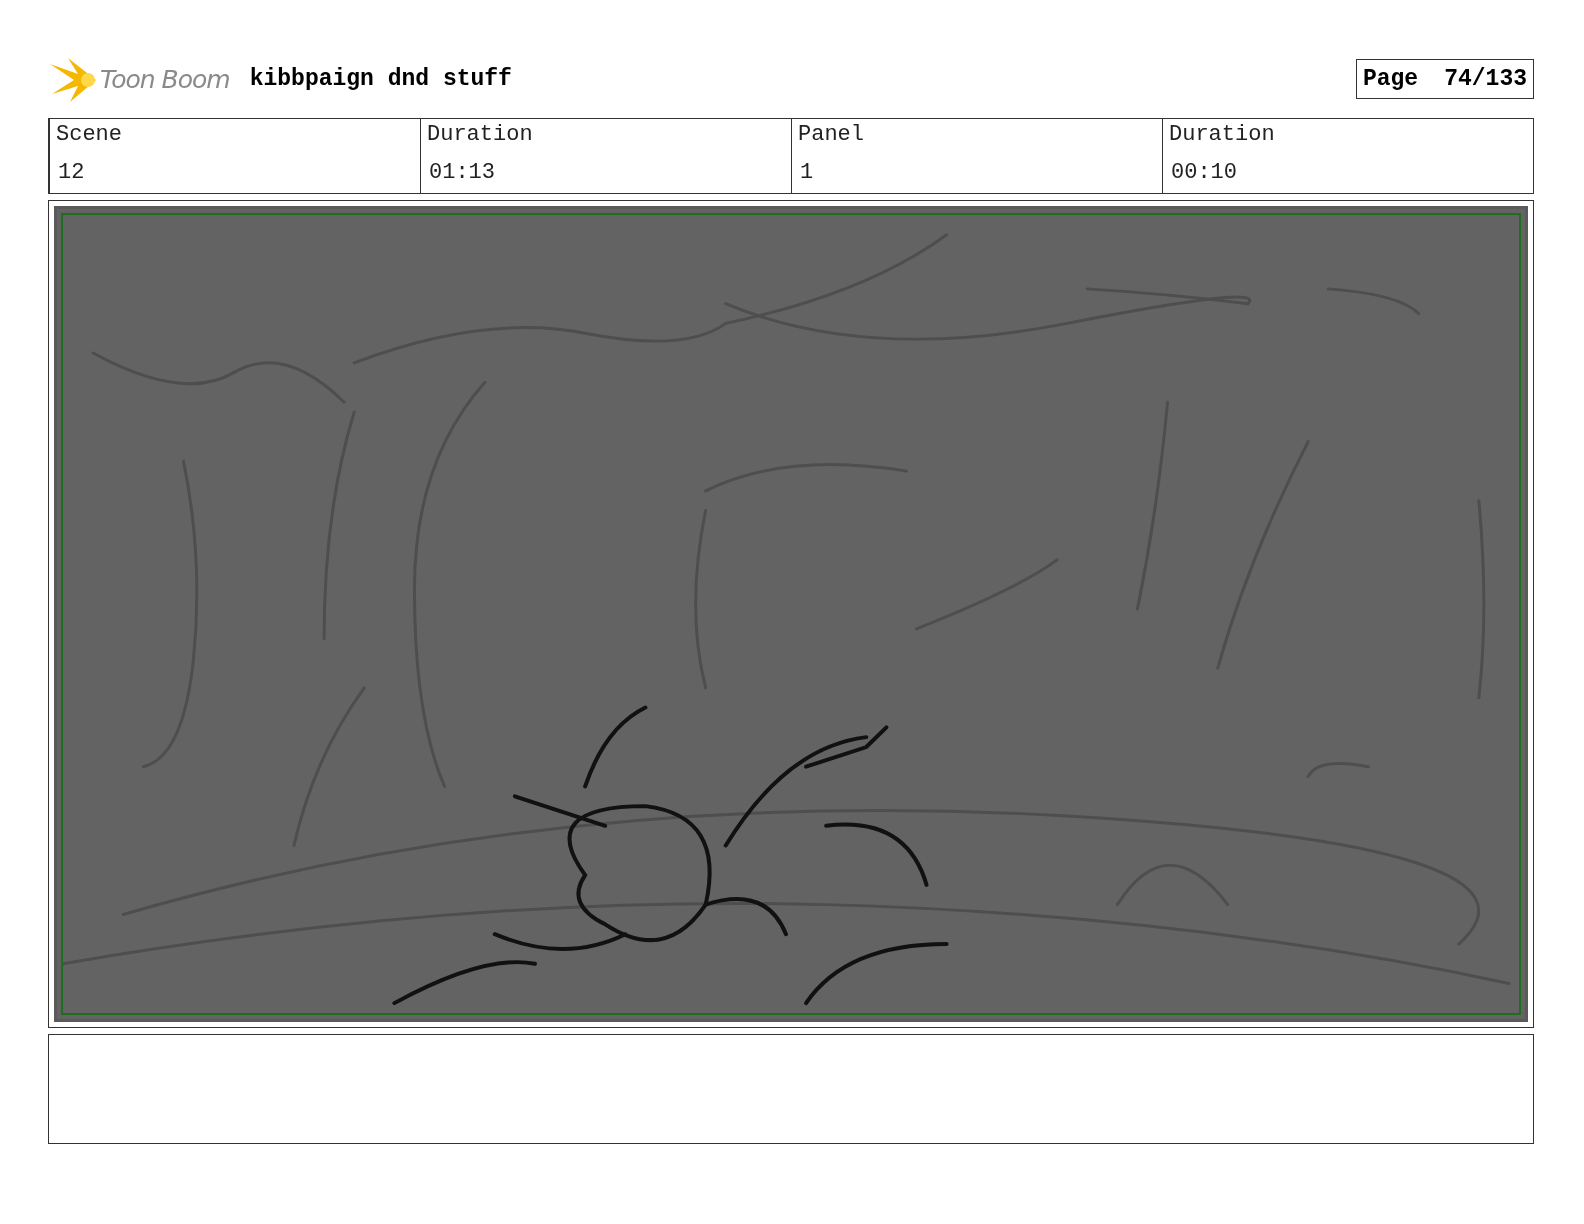 This screenshot has height=1224, width=1584. What do you see at coordinates (1204, 173) in the screenshot?
I see `info-value: 00:10` at bounding box center [1204, 173].